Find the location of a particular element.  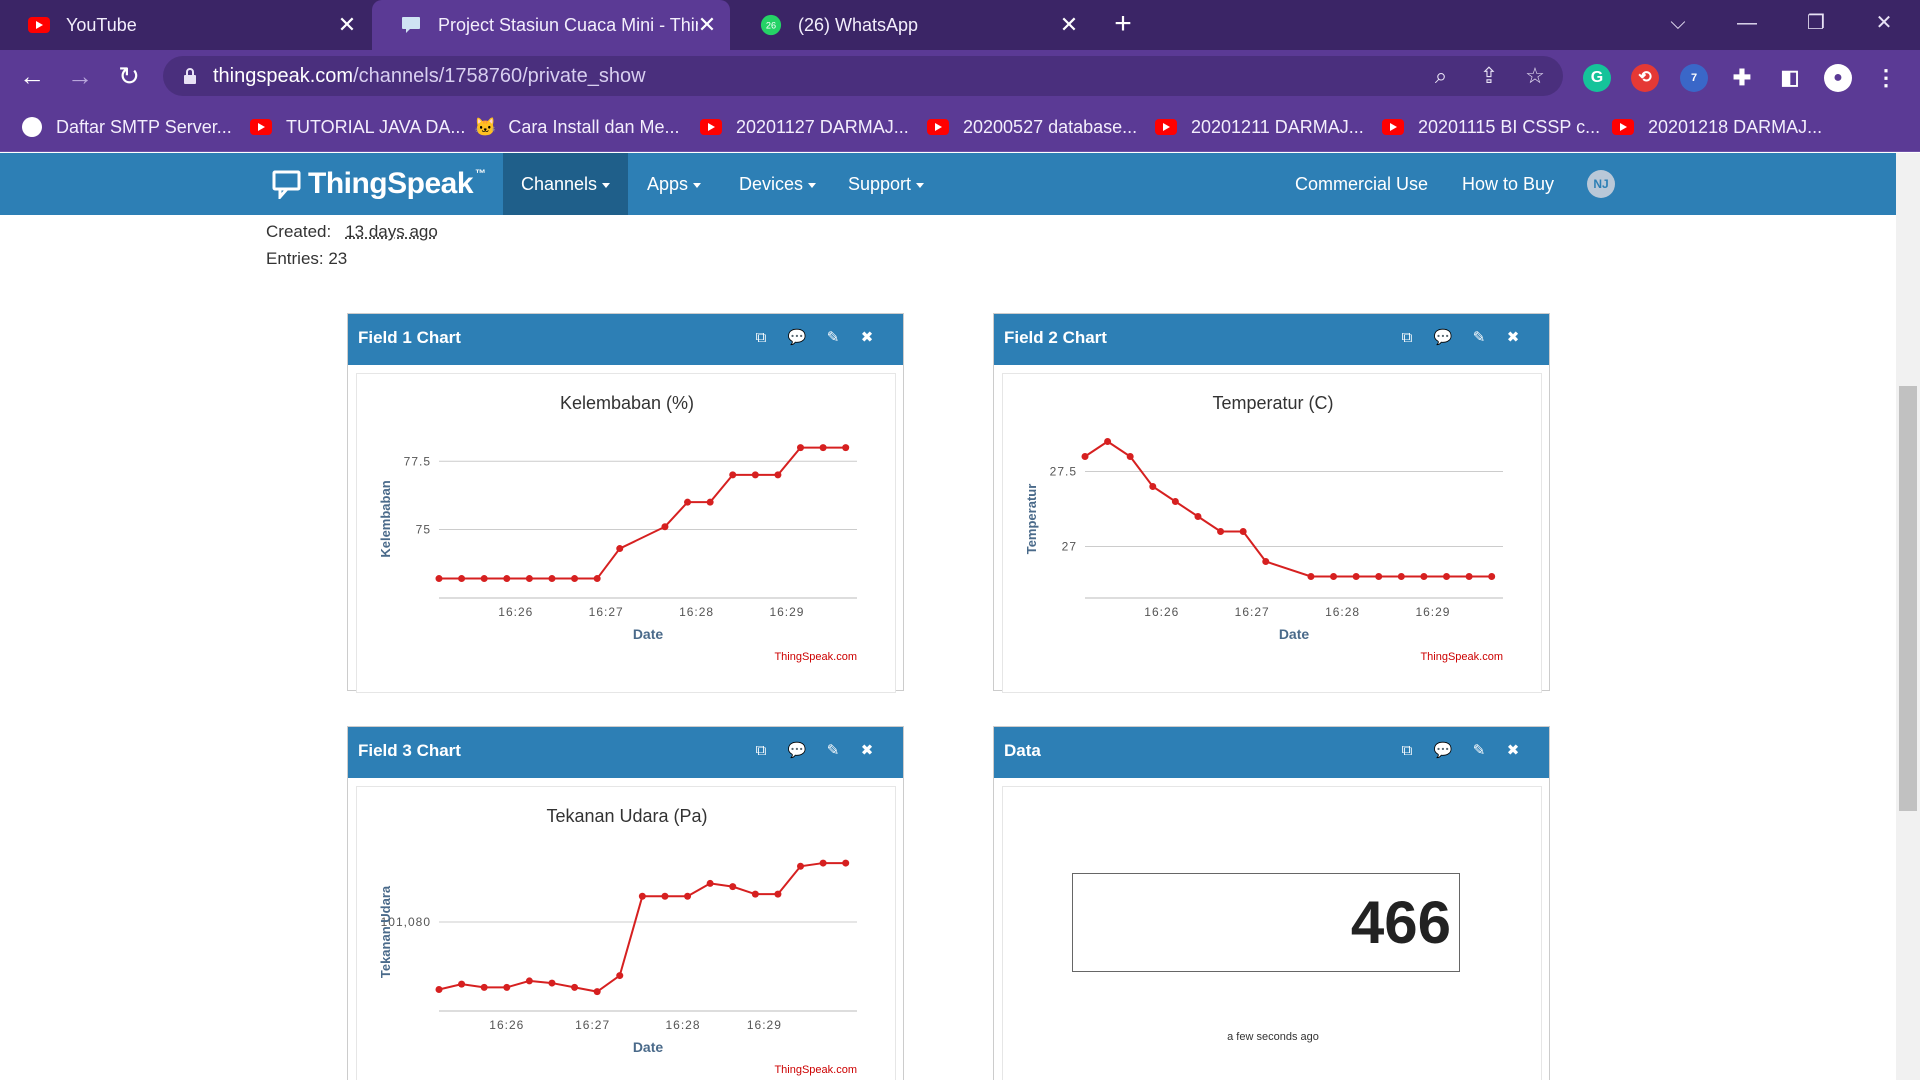

extension-badge-icon: 7 is located at coordinates (1694, 78).